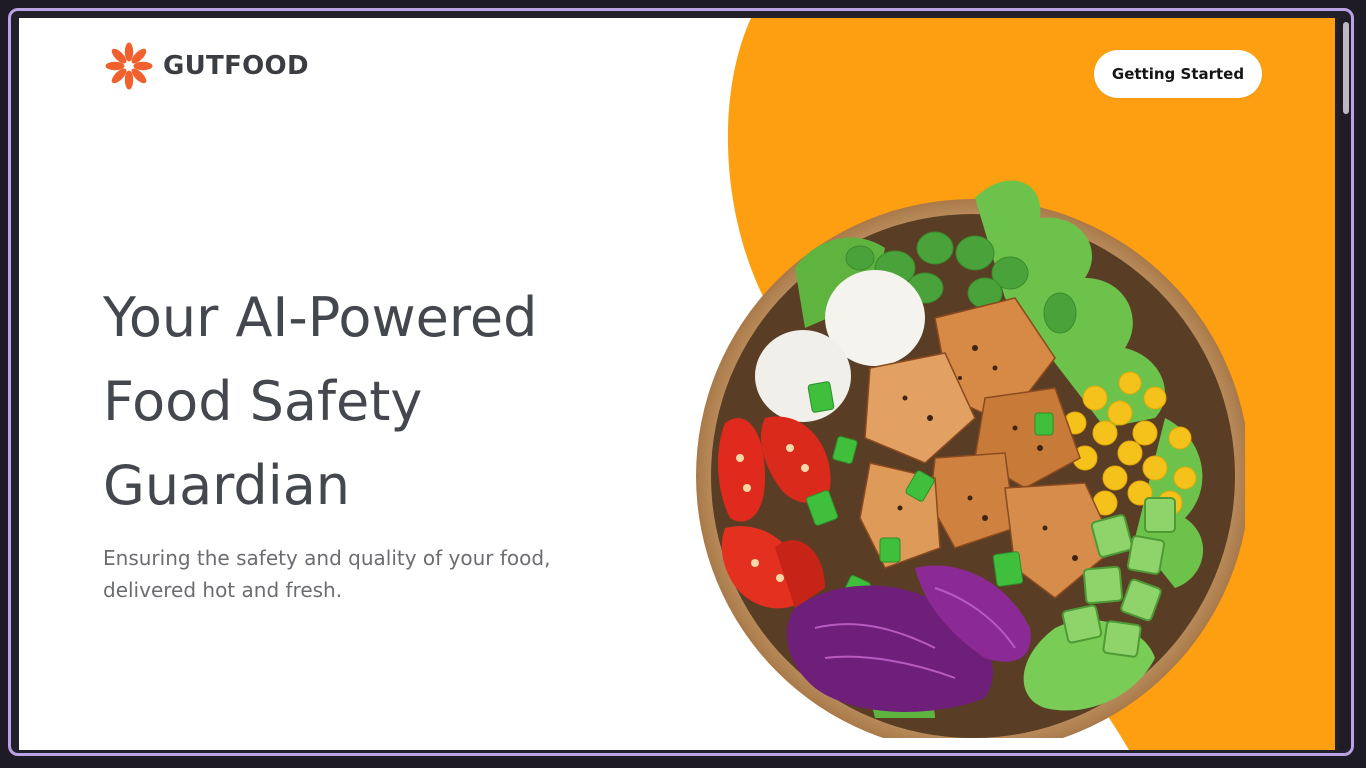  I want to click on hero-title: Your AI-Powered Food Safety Guardian, so click(383, 402).